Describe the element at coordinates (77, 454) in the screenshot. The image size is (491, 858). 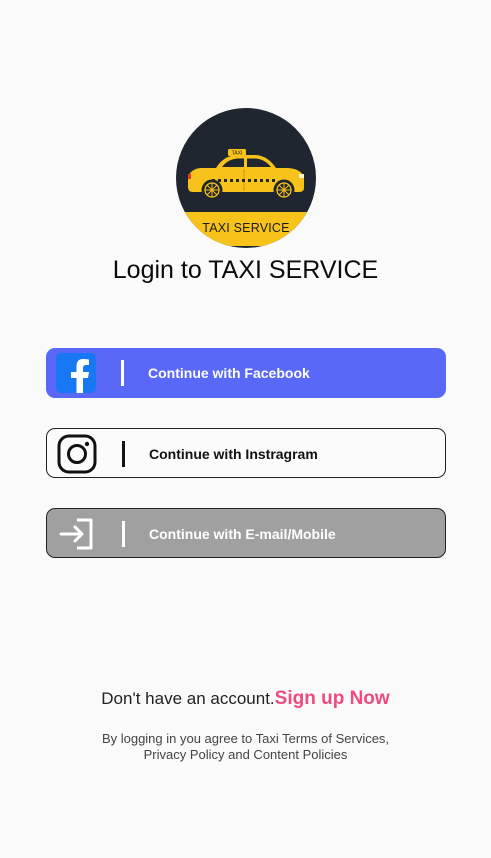
I see `instagram-icon` at that location.